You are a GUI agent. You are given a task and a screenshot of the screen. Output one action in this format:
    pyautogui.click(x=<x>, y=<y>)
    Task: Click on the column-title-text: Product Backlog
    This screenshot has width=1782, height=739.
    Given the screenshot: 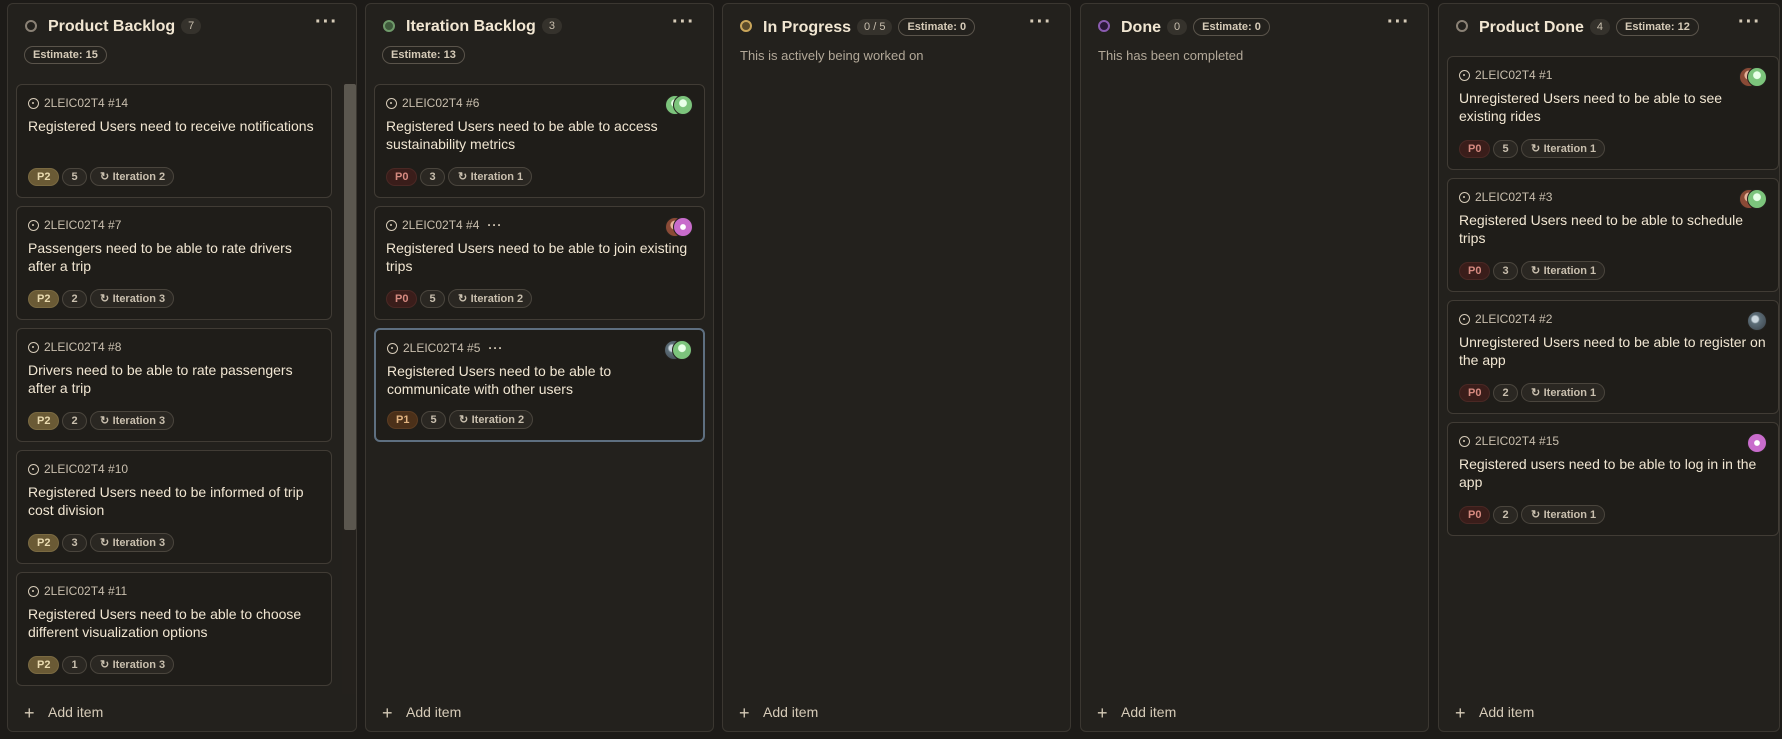 What is the action you would take?
    pyautogui.click(x=112, y=26)
    